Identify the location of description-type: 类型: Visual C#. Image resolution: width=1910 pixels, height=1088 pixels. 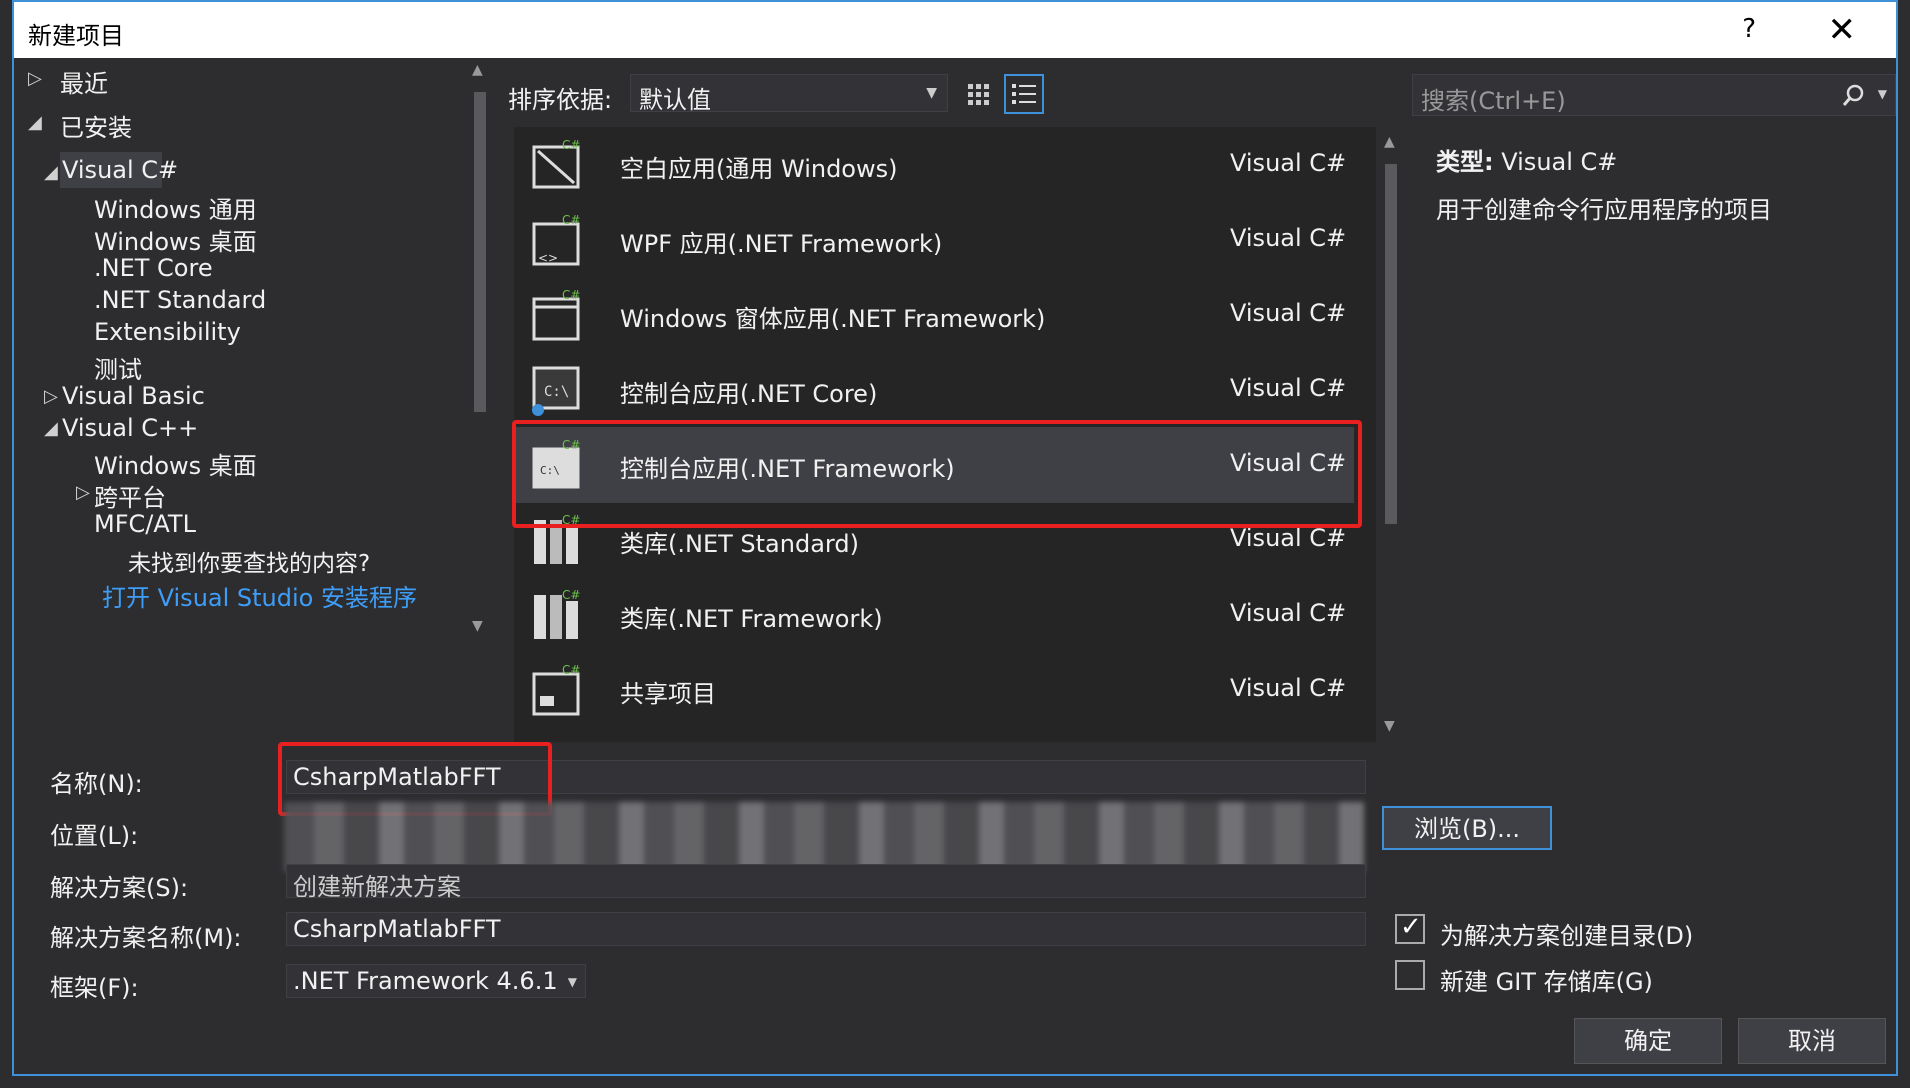
(1526, 159).